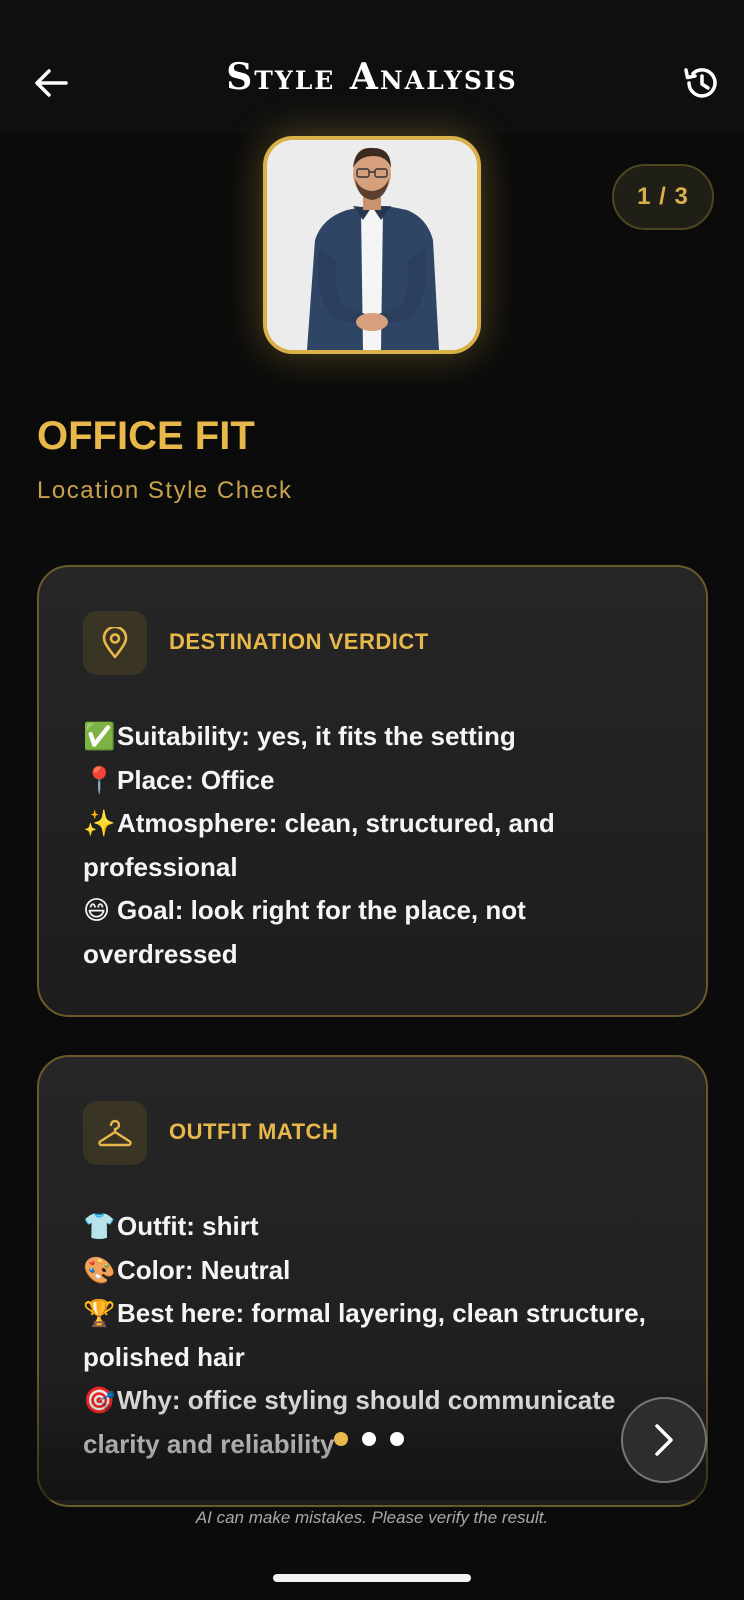 The width and height of the screenshot is (744, 1600). I want to click on target-emoji-icon: 🎯, so click(99, 1400).